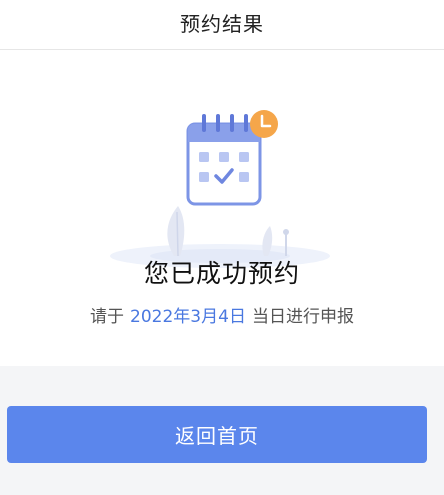 This screenshot has width=444, height=495. What do you see at coordinates (286, 232) in the screenshot?
I see `plant-top` at bounding box center [286, 232].